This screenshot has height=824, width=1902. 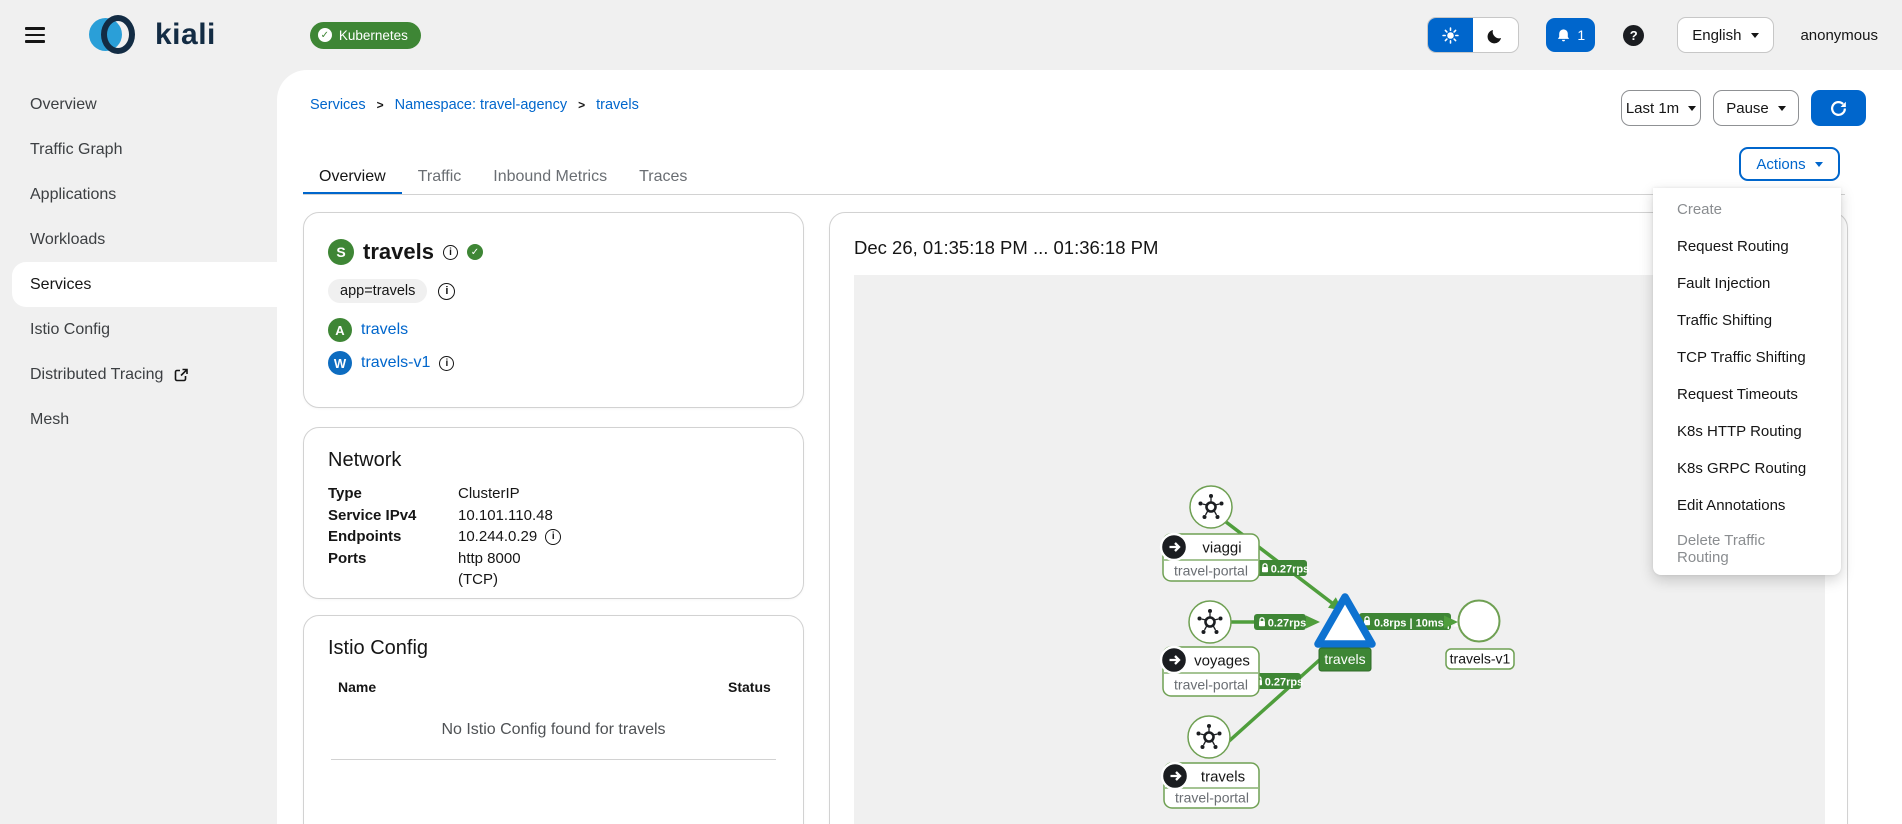 I want to click on tab-overview: Overview, so click(x=352, y=177).